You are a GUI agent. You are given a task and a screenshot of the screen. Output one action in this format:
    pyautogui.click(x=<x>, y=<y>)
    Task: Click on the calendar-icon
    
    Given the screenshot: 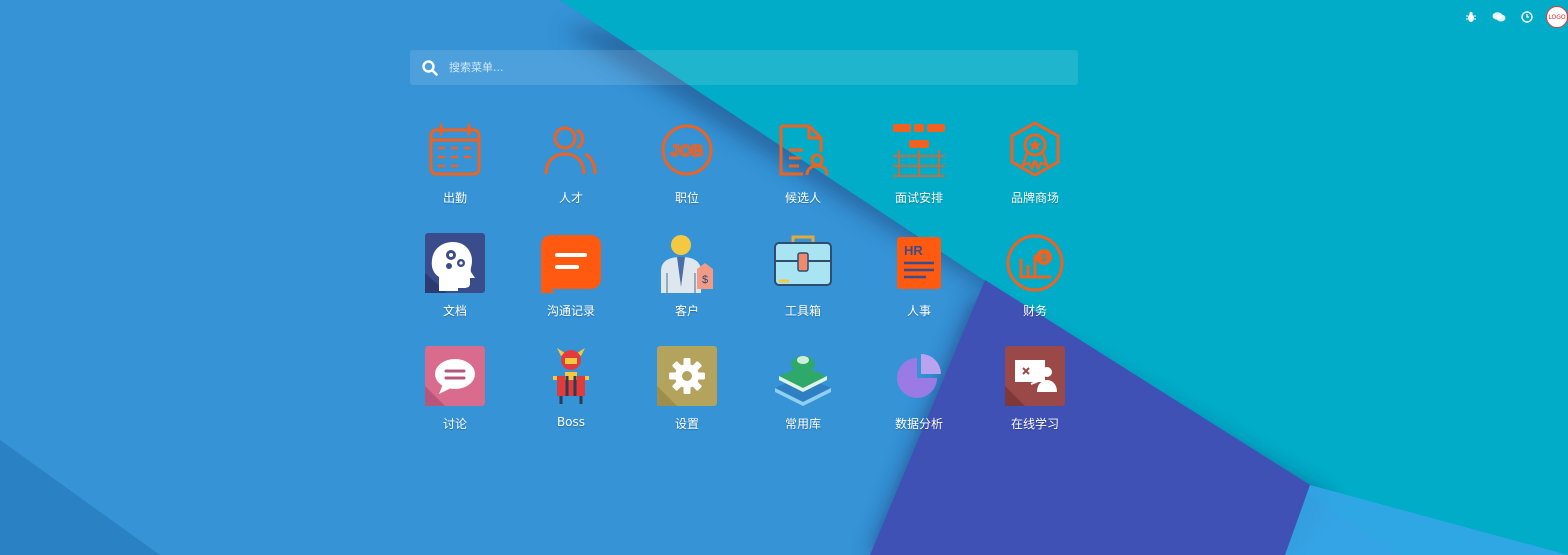 What is the action you would take?
    pyautogui.click(x=455, y=149)
    